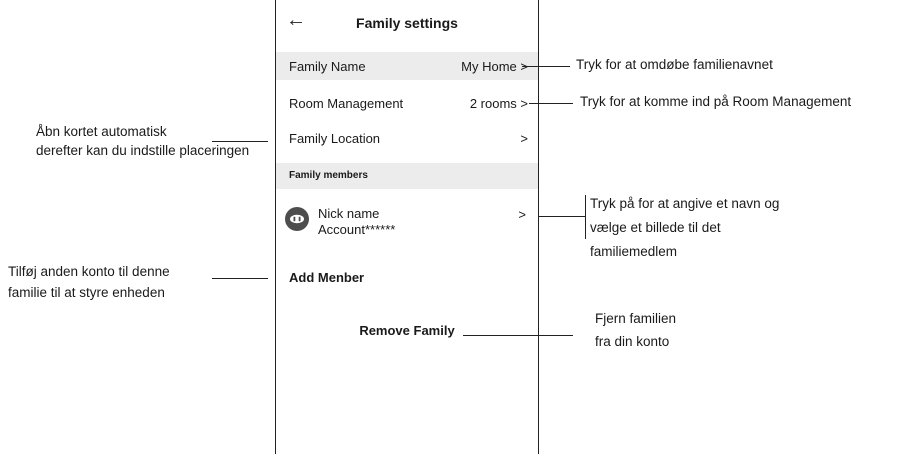 The height and width of the screenshot is (454, 917). What do you see at coordinates (685, 203) in the screenshot?
I see `annotation-member-line1: Tryk på for at angive et navn og` at bounding box center [685, 203].